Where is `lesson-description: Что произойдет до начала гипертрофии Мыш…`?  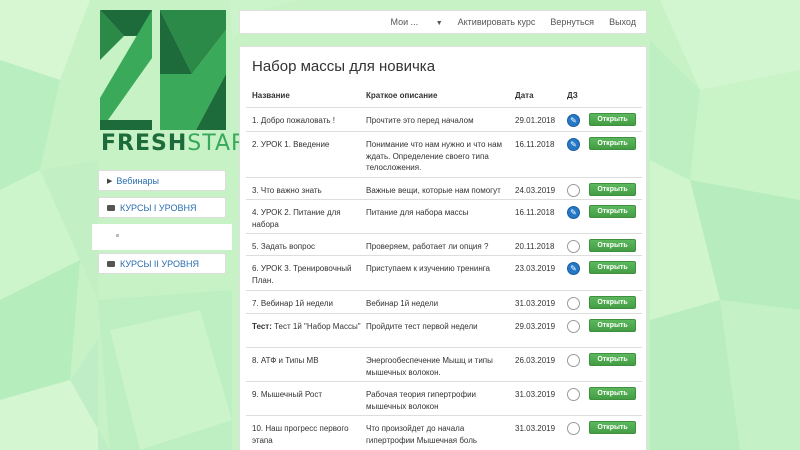 lesson-description: Что произойдет до начала гипертрофии Мыш… is located at coordinates (422, 434).